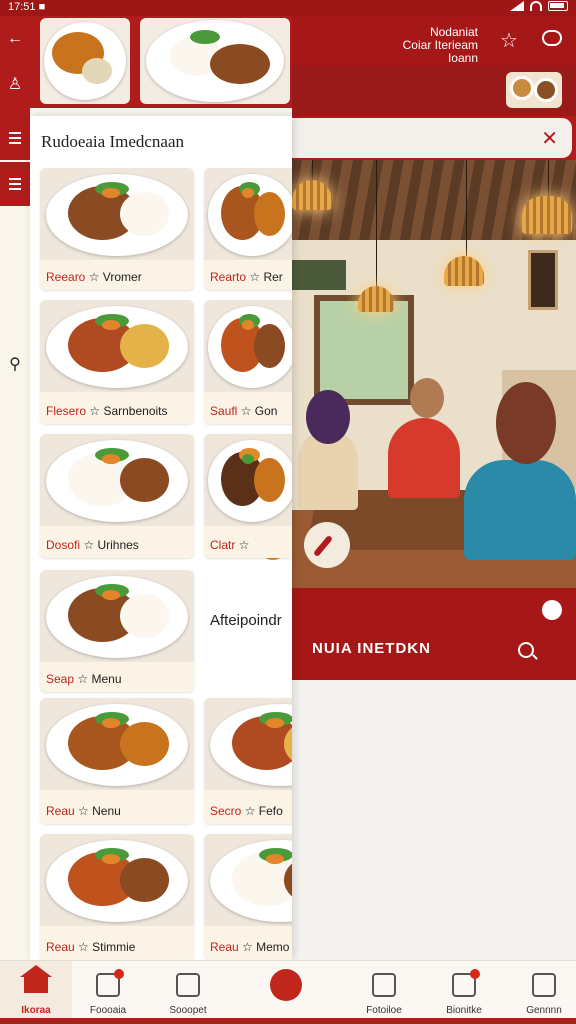 The height and width of the screenshot is (1024, 576). I want to click on menu-card: Saufl ☆ Gon, so click(248, 362).